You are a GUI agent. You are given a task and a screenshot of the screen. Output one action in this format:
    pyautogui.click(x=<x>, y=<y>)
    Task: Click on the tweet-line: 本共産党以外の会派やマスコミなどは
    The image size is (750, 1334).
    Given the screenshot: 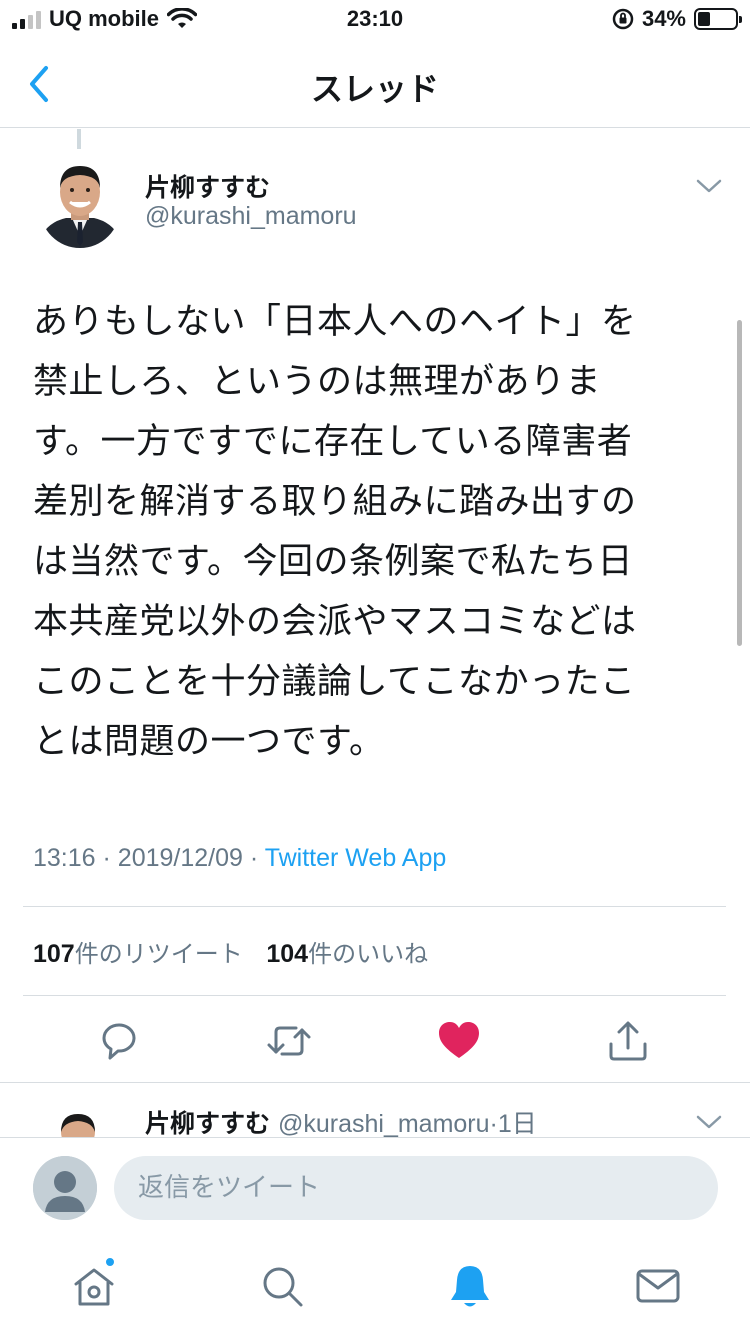 What is the action you would take?
    pyautogui.click(x=335, y=622)
    